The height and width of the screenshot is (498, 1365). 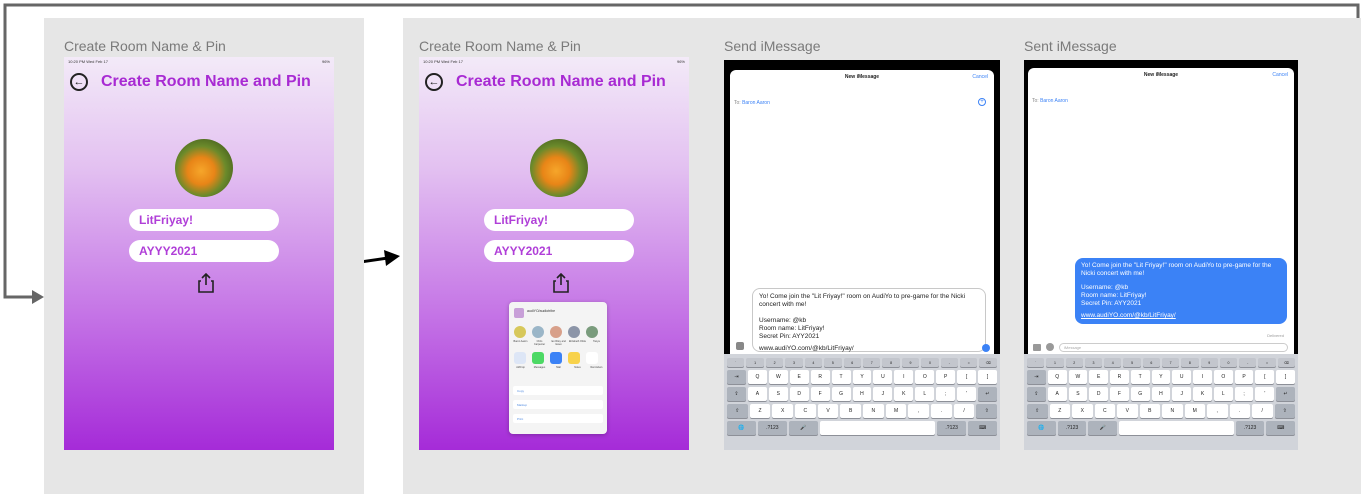 What do you see at coordinates (964, 411) in the screenshot?
I see `key: /` at bounding box center [964, 411].